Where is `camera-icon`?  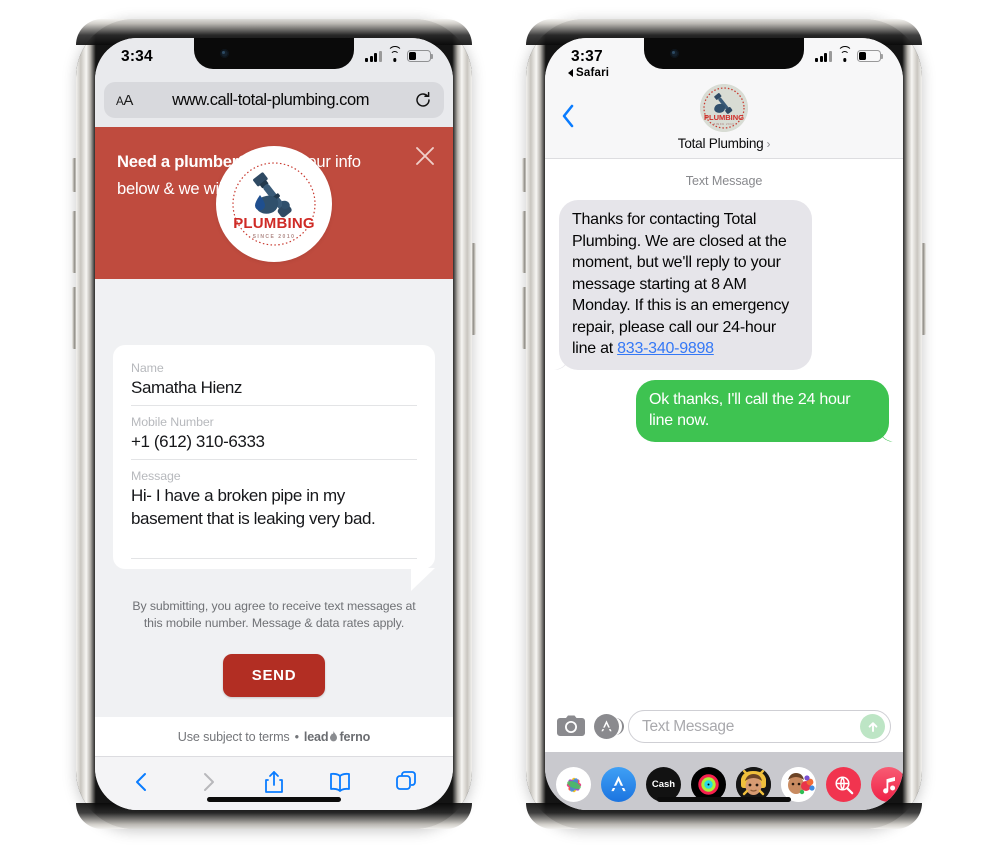
camera-icon is located at coordinates (571, 727).